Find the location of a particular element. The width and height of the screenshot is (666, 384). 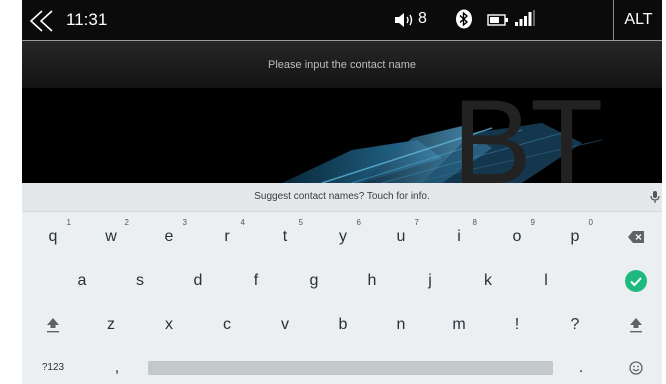

key-c: c is located at coordinates (227, 325).